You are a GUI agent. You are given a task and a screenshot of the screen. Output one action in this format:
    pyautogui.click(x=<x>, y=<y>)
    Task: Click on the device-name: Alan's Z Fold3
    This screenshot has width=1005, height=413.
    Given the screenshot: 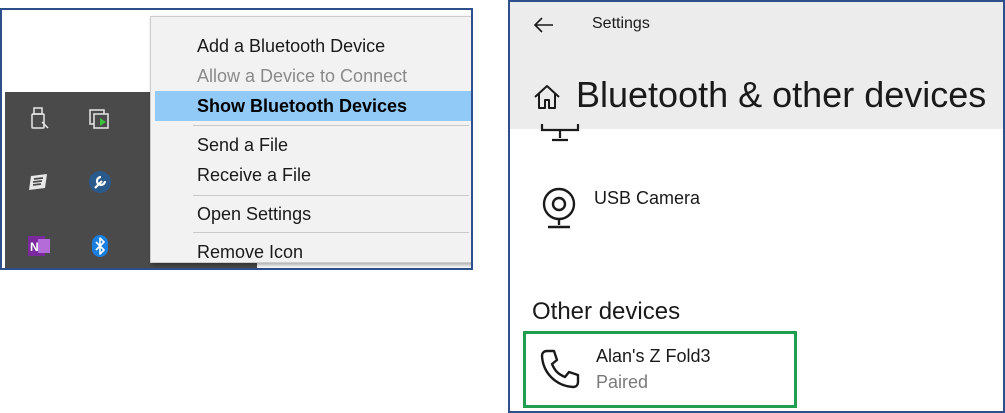 What is the action you would take?
    pyautogui.click(x=653, y=356)
    